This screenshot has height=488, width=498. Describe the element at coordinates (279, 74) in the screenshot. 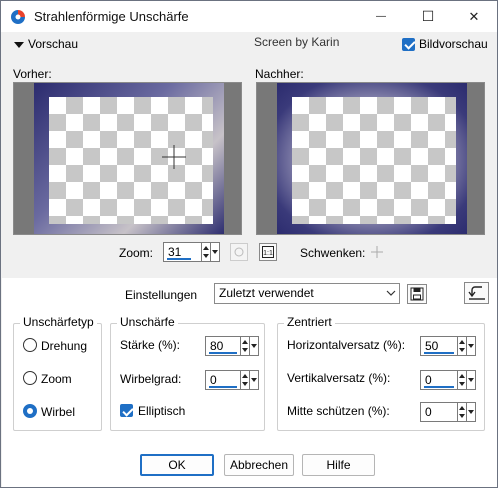

I see `after-label: Nachher:` at that location.